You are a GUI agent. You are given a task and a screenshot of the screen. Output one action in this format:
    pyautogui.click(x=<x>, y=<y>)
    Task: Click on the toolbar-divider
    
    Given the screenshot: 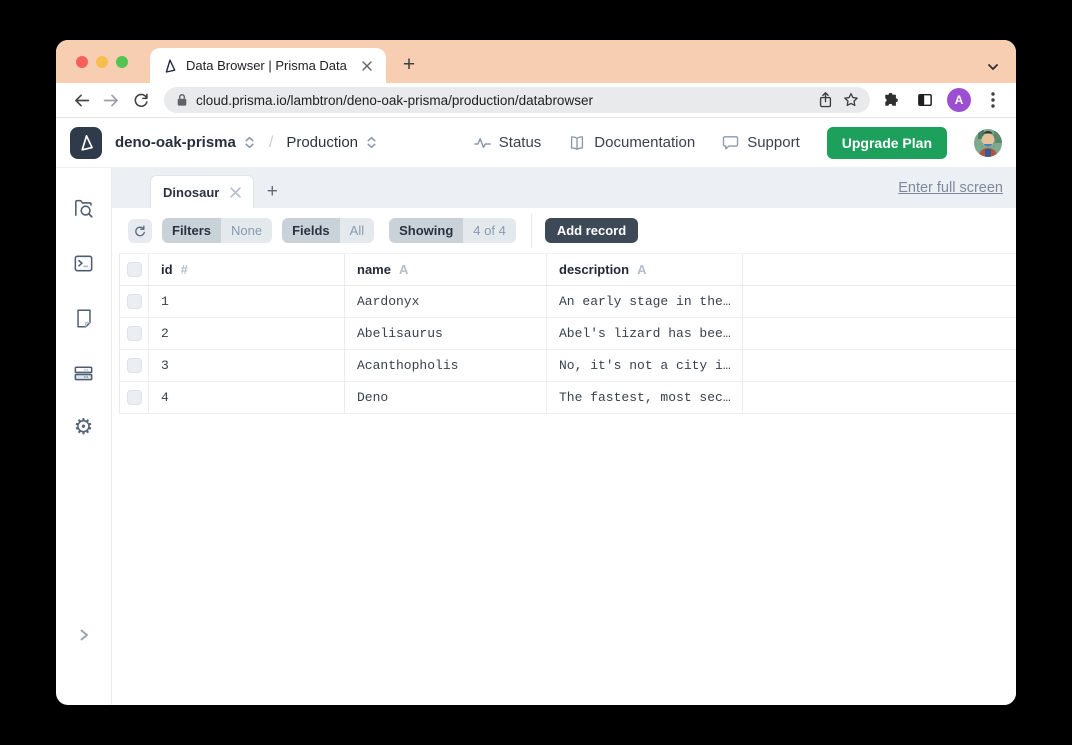 What is the action you would take?
    pyautogui.click(x=531, y=230)
    